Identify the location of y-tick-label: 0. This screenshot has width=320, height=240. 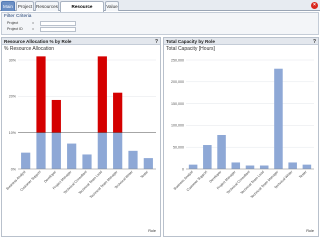
(183, 169).